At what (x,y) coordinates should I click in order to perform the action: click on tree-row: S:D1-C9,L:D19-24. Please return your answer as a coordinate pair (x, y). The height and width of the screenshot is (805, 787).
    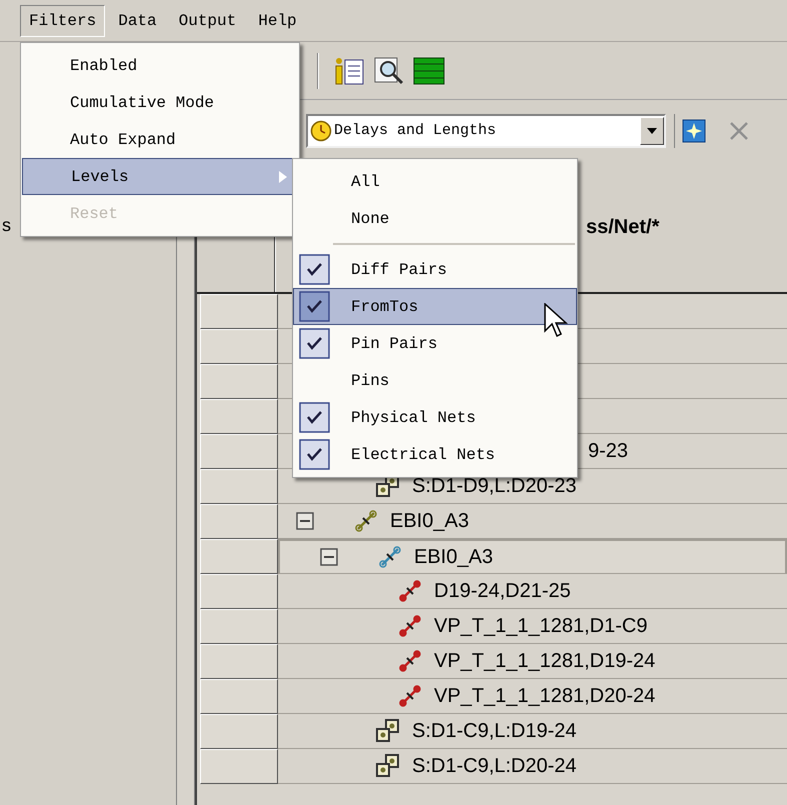
    Looking at the image, I should click on (532, 731).